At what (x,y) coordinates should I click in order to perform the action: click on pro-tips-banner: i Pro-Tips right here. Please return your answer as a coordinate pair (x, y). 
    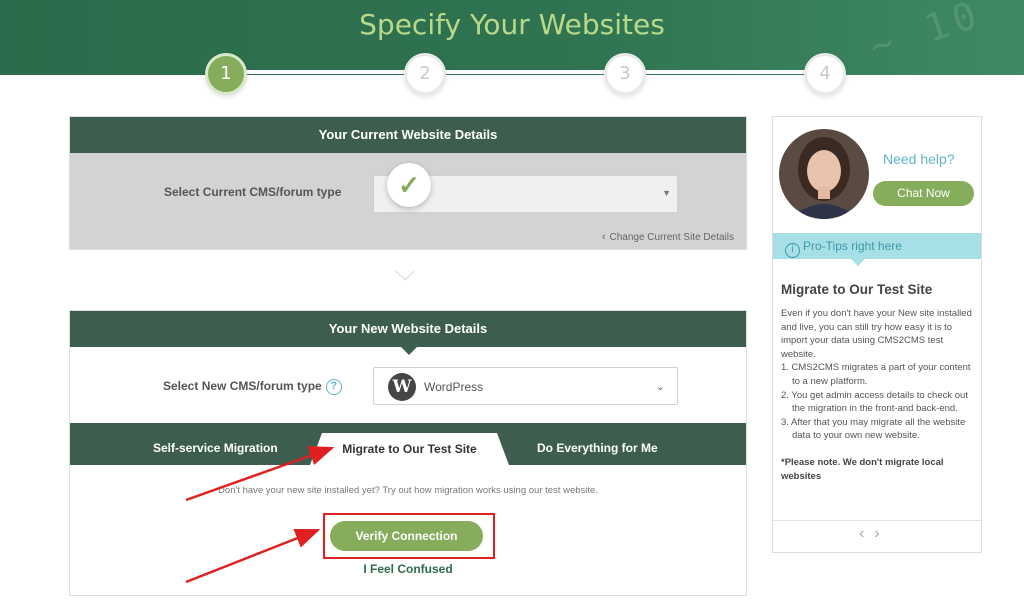
    Looking at the image, I should click on (877, 246).